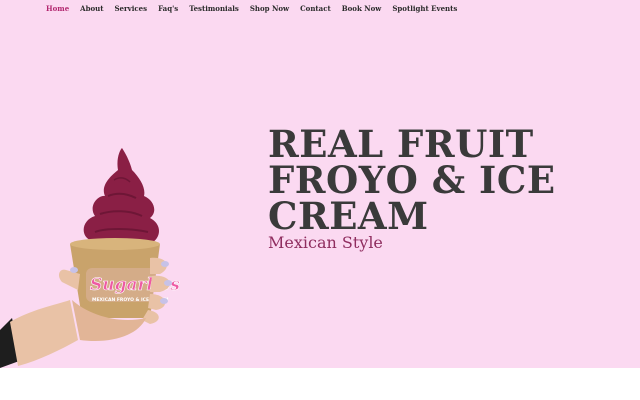  I want to click on nav-item-shop-now: Shop Now, so click(269, 8).